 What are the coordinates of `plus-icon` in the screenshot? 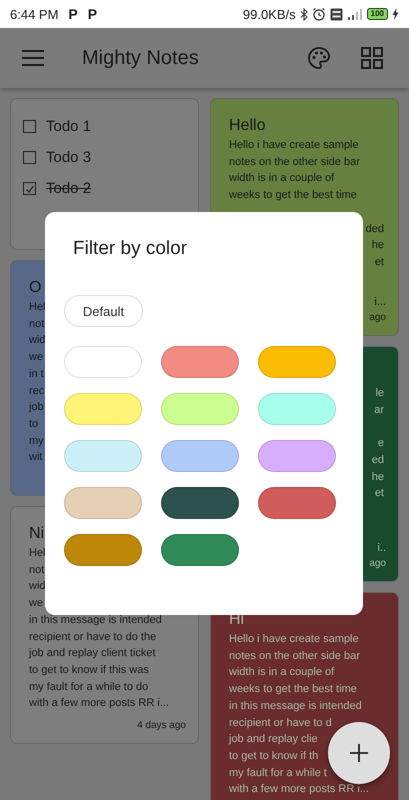 It's located at (359, 753).